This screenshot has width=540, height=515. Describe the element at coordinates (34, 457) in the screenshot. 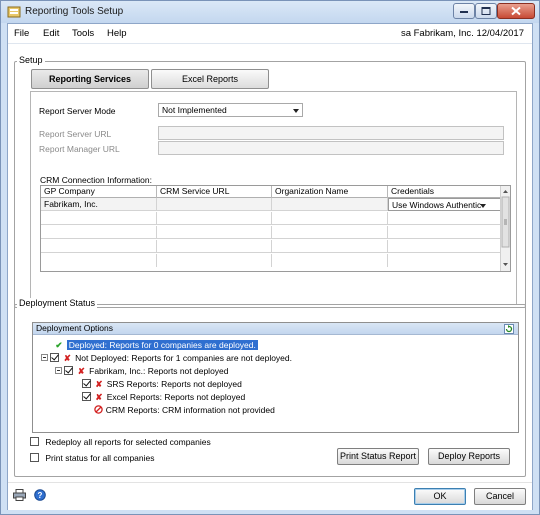

I see `print-status-checkbox` at that location.